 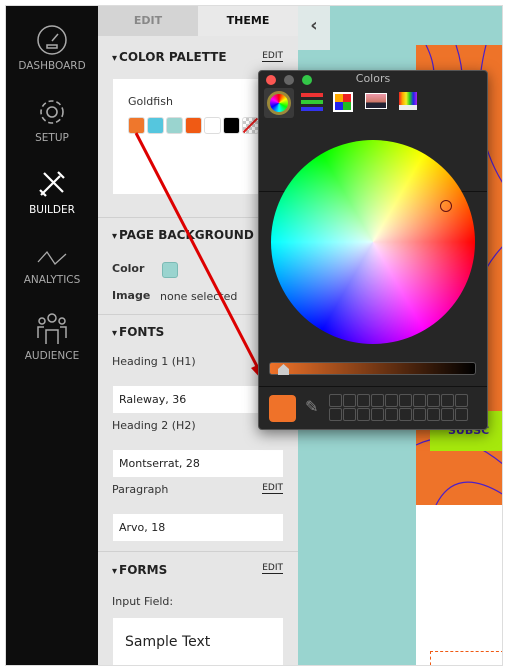 What do you see at coordinates (311, 406) in the screenshot?
I see `eyedropper-icon: ✎` at bounding box center [311, 406].